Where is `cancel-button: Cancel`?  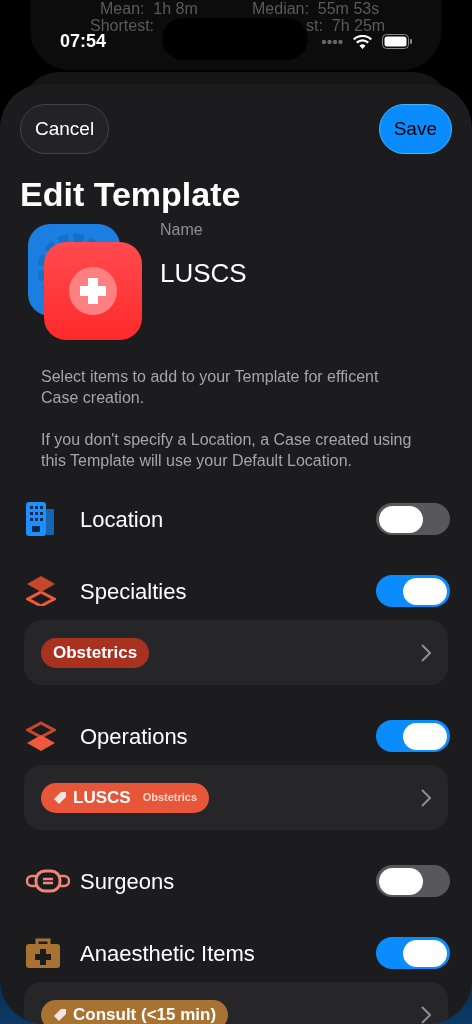
cancel-button: Cancel is located at coordinates (65, 129).